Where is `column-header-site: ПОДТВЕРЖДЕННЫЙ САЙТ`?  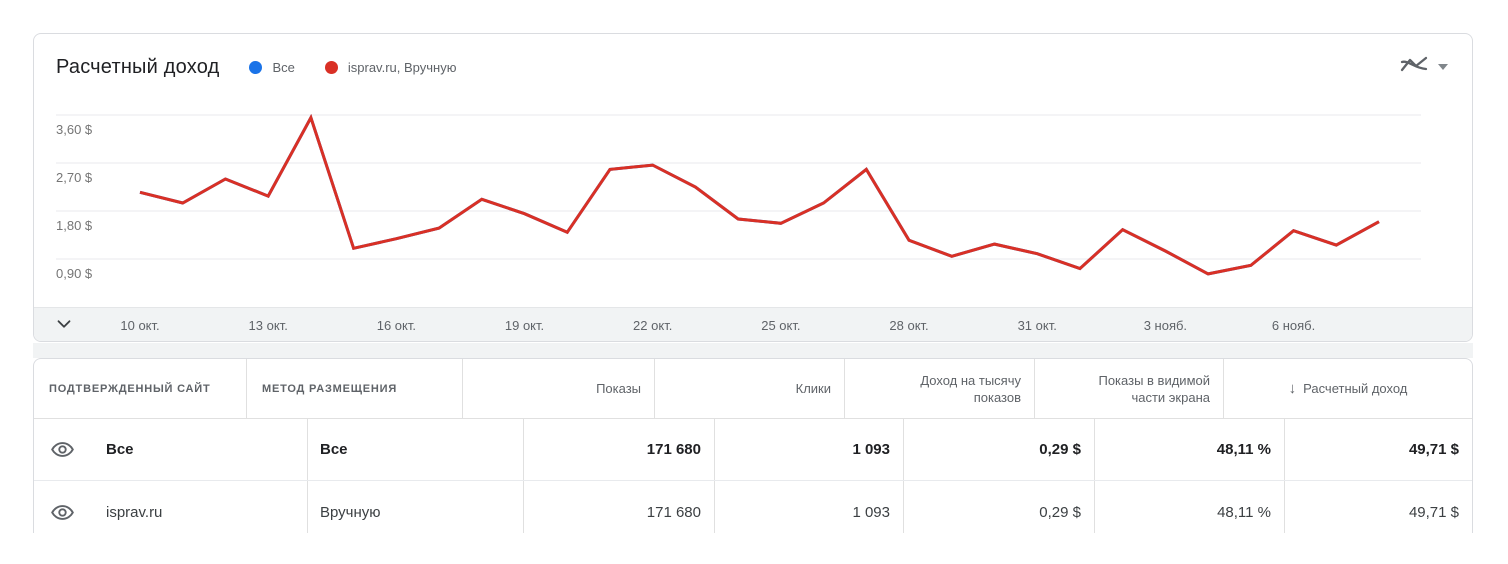 column-header-site: ПОДТВЕРЖДЕННЫЙ САЙТ is located at coordinates (140, 388).